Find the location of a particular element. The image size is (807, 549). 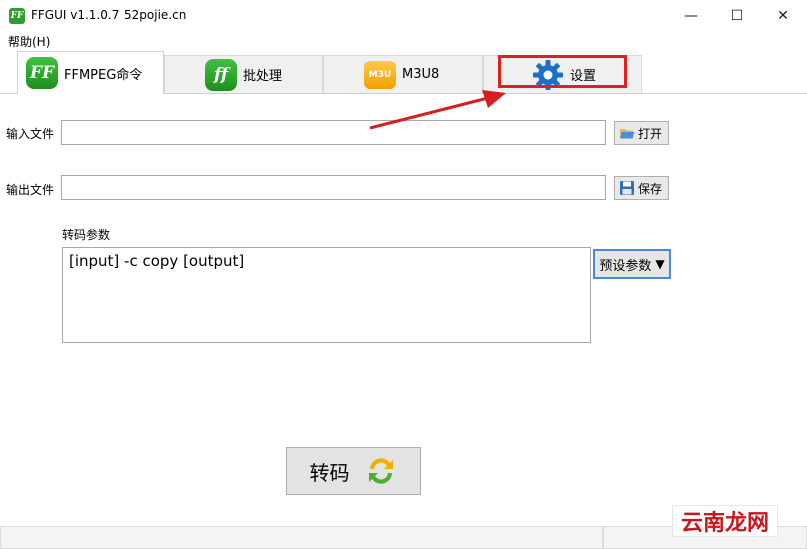

input-file-label: 输入文件 is located at coordinates (30, 134).